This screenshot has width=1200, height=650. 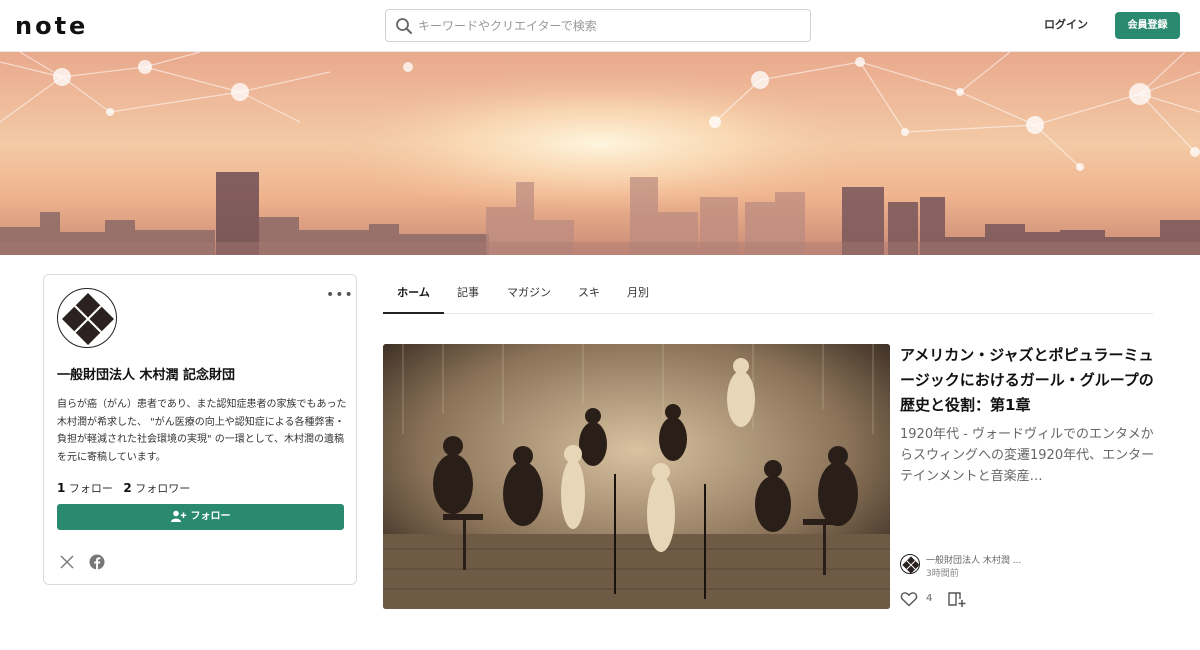 I want to click on search-icon, so click(x=404, y=26).